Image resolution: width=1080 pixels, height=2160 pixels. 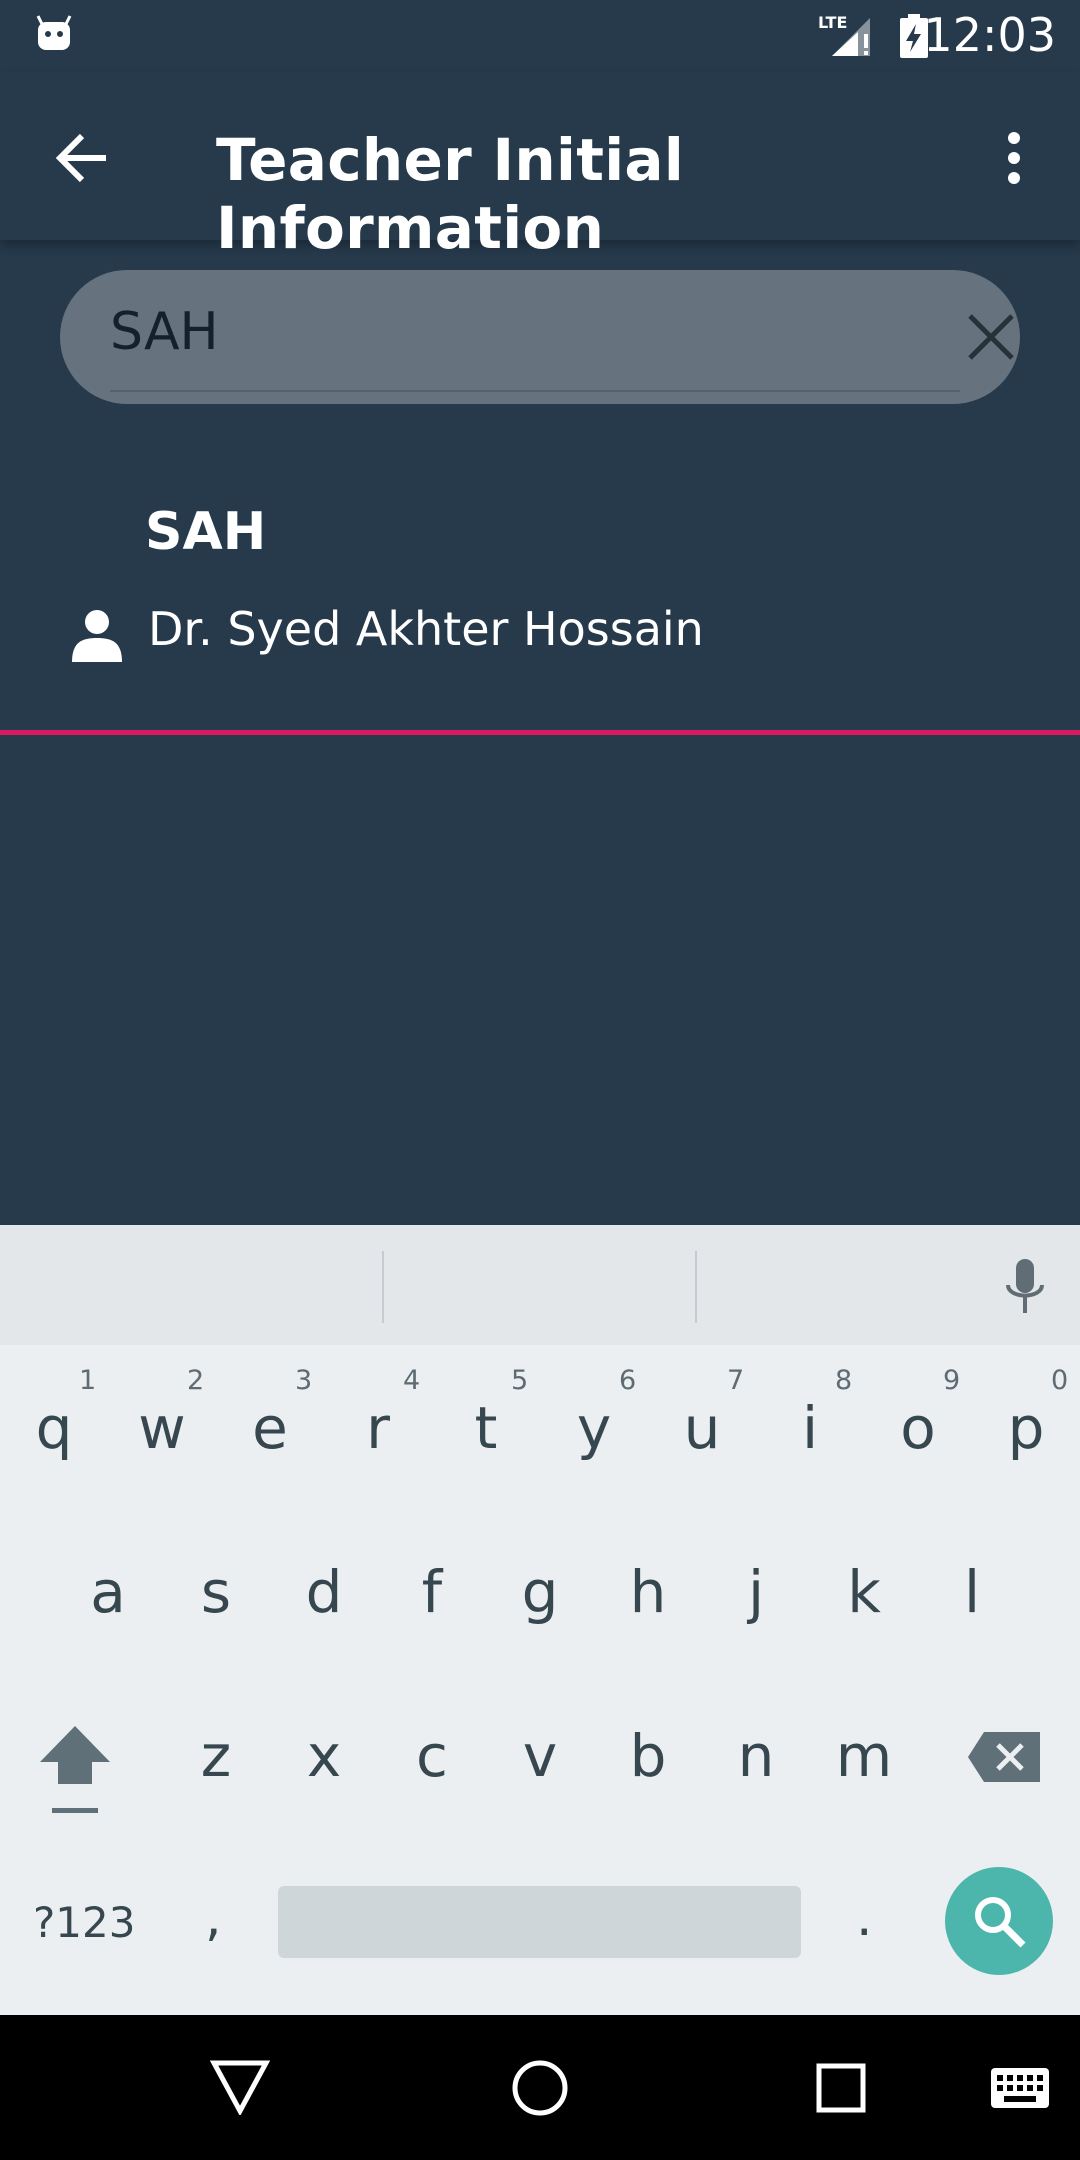 What do you see at coordinates (810, 1428) in the screenshot?
I see `key-i: i` at bounding box center [810, 1428].